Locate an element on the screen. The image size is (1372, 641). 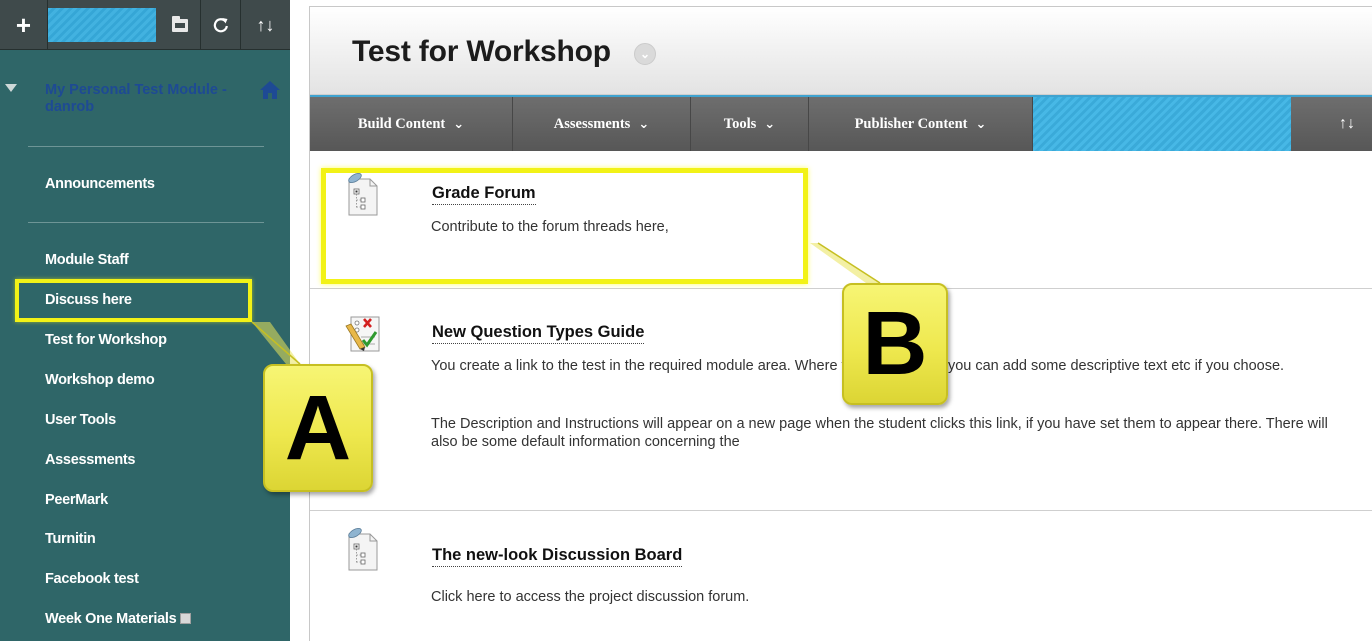
plus-icon: + is located at coordinates (23, 24).